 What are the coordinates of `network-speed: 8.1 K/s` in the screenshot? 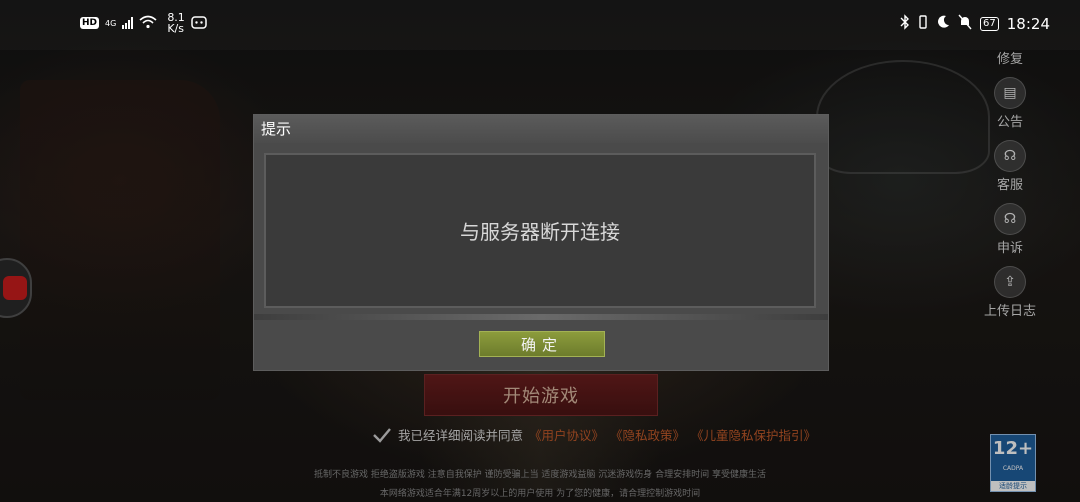 It's located at (176, 23).